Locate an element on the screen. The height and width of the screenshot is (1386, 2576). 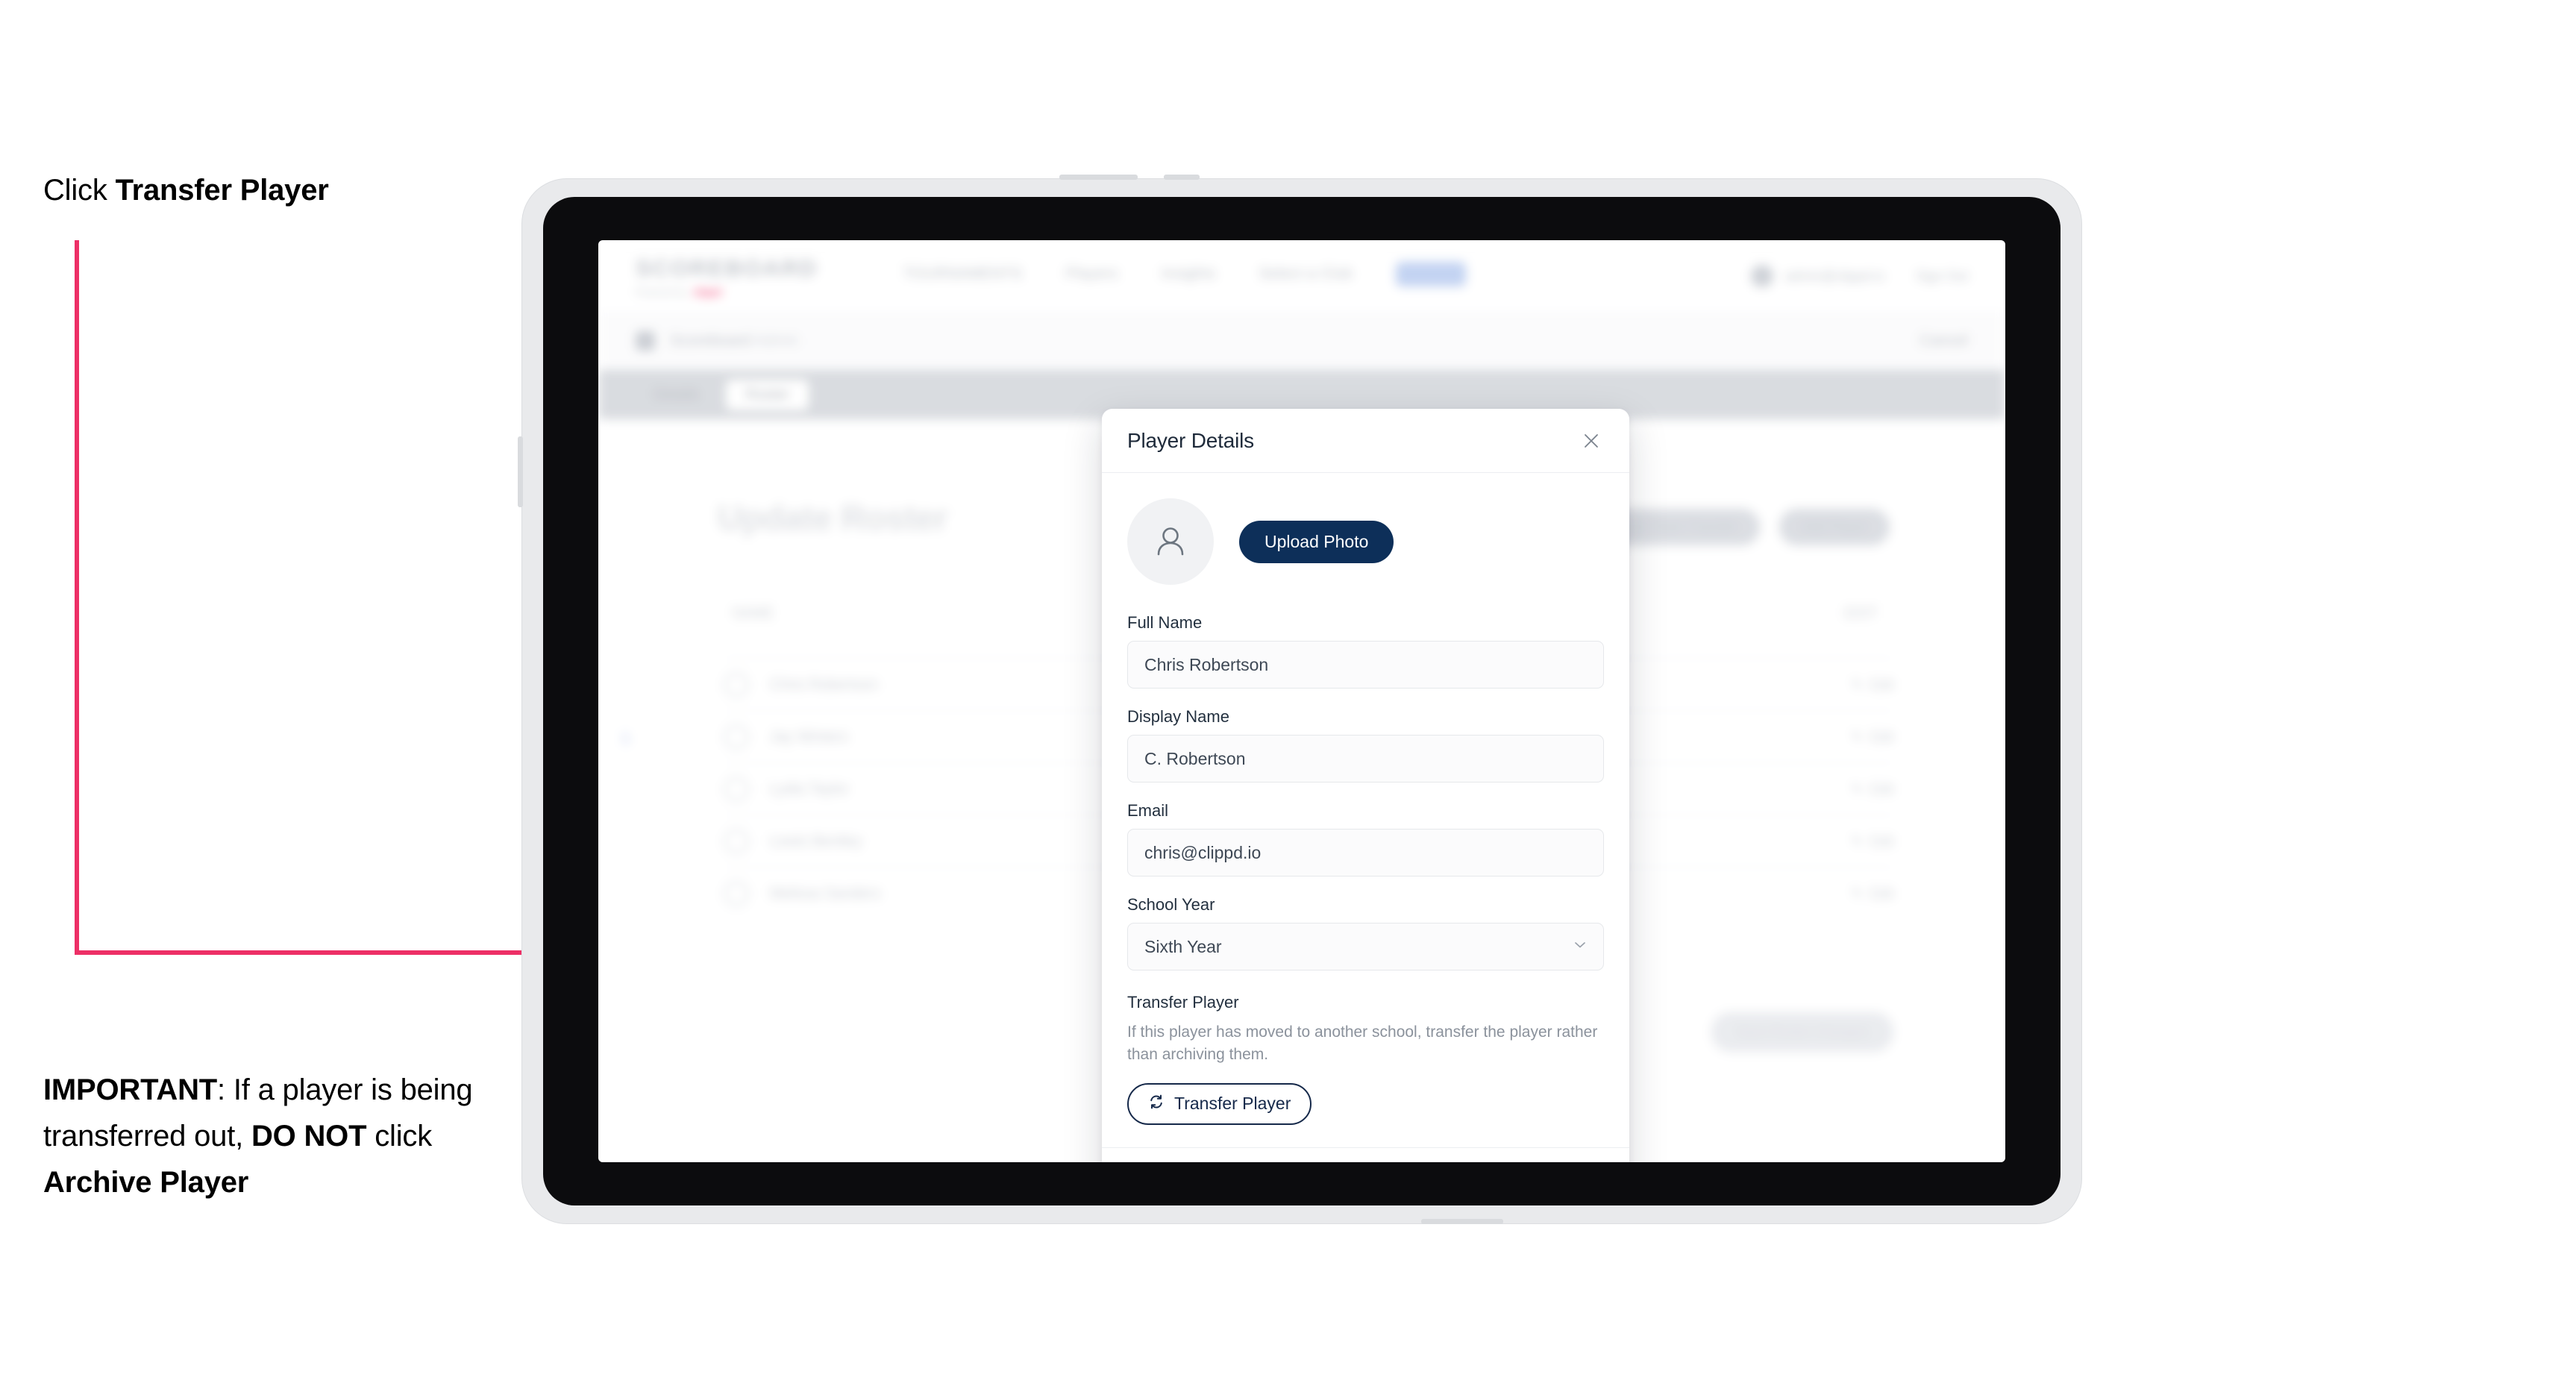
school-year-label: School Year is located at coordinates (1171, 904).